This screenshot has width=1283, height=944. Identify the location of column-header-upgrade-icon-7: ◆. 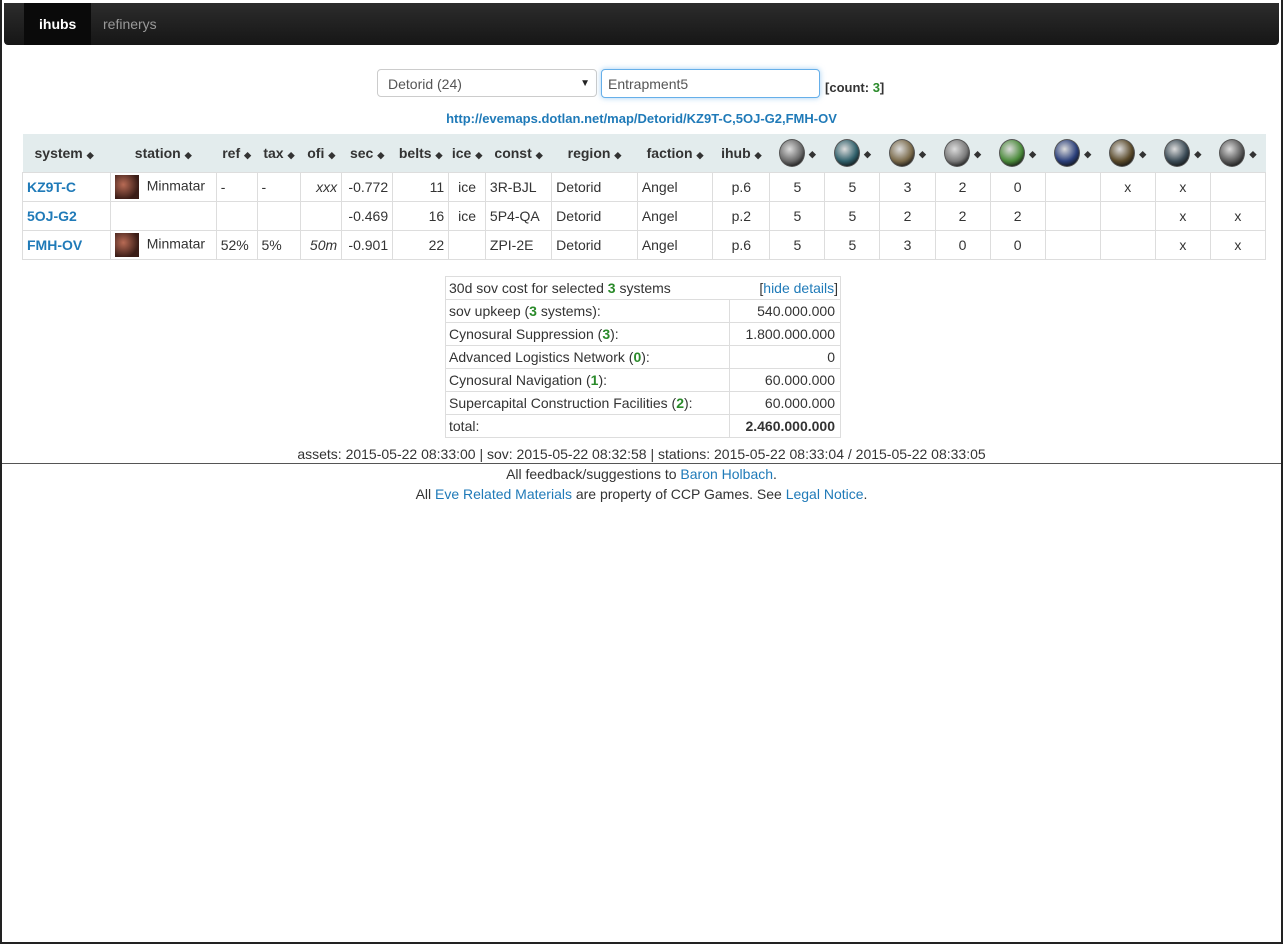
(1128, 153).